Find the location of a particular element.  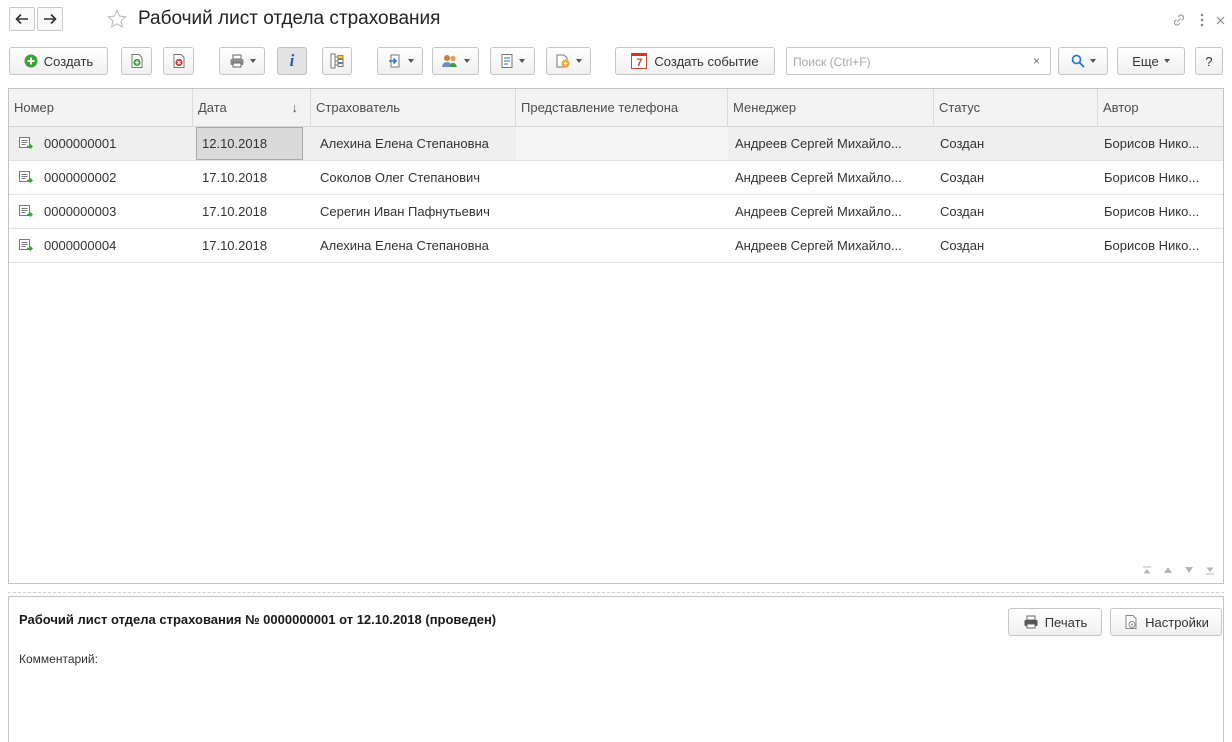

related-documents-icon is located at coordinates (563, 61).